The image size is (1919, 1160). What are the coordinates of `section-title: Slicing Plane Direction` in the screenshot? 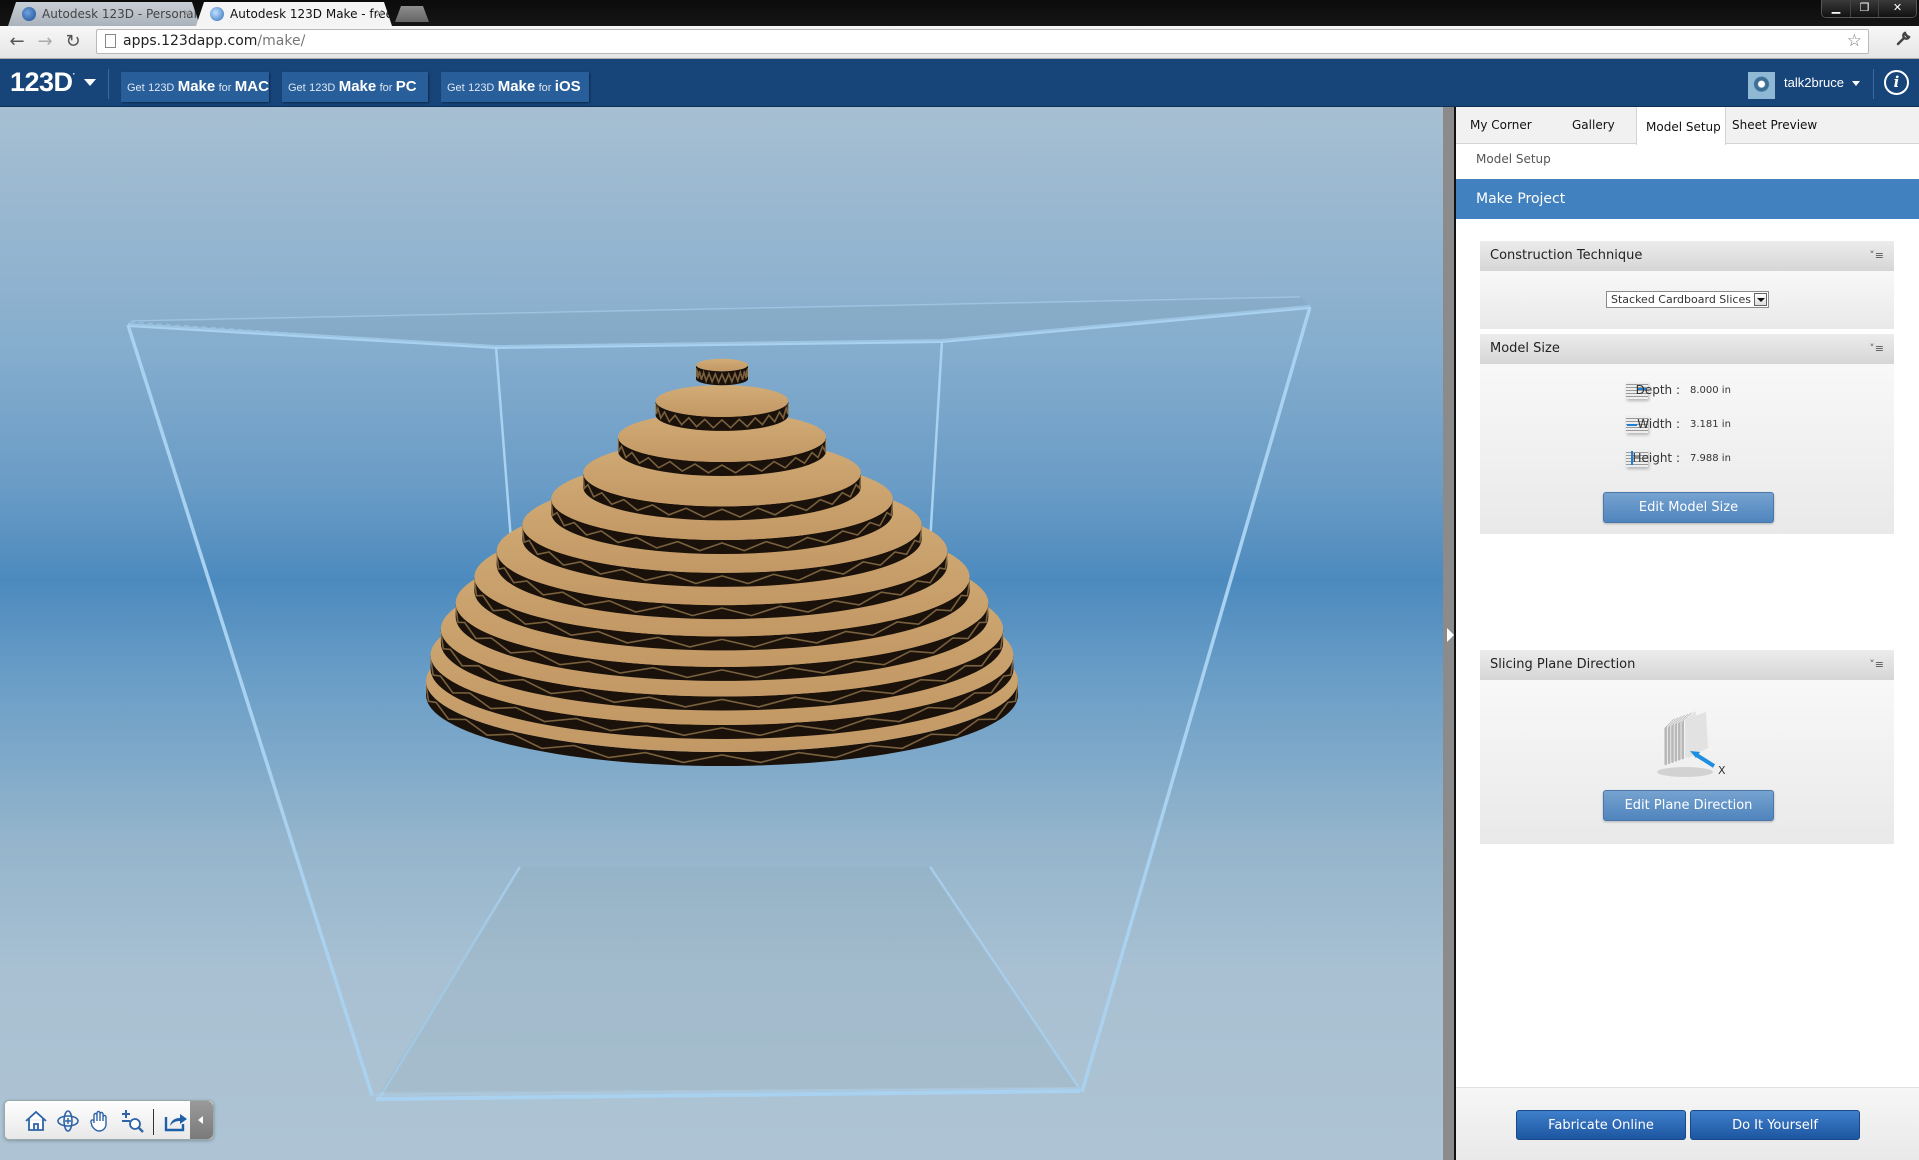 It's located at (1563, 664).